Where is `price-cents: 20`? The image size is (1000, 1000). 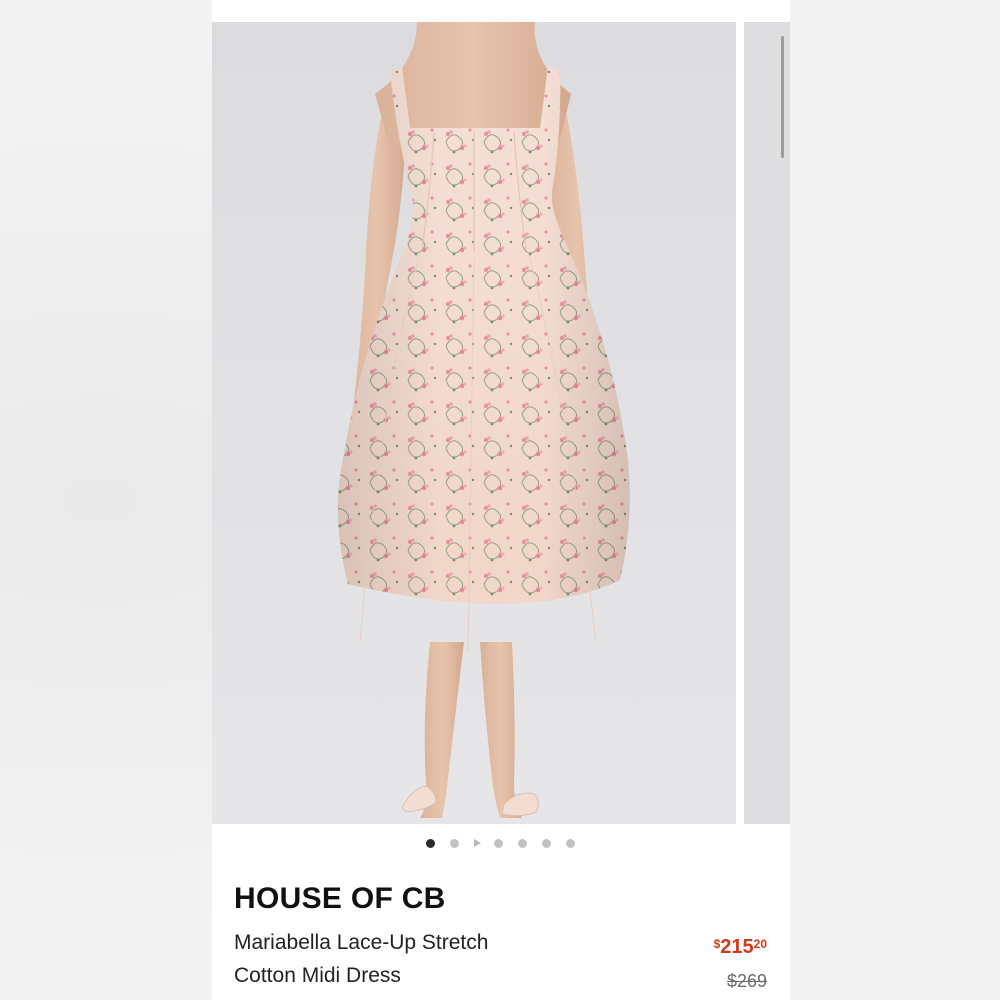
price-cents: 20 is located at coordinates (760, 944).